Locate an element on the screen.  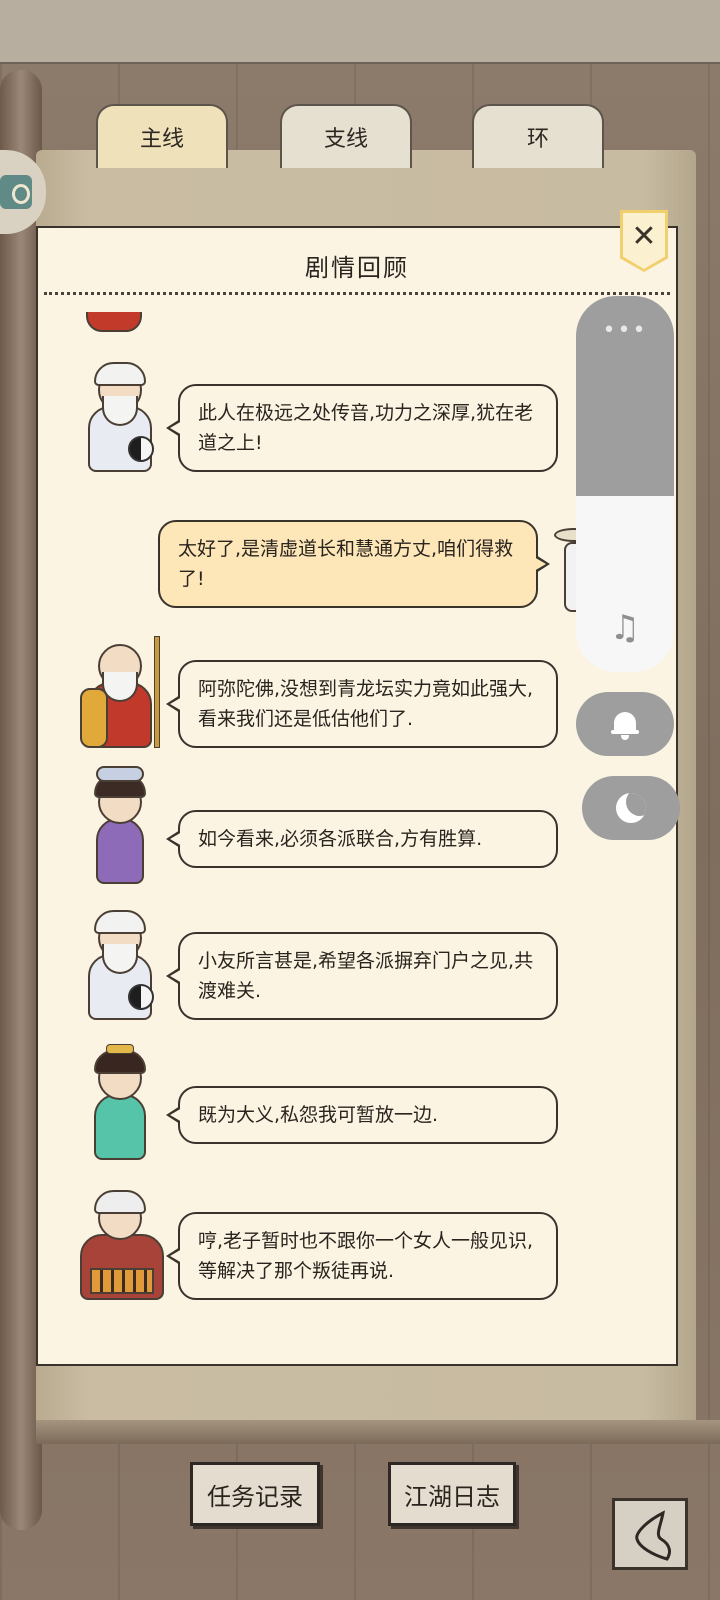
speech-bubble: 既为大义,私怨我可暂放一边. is located at coordinates (362, 1115).